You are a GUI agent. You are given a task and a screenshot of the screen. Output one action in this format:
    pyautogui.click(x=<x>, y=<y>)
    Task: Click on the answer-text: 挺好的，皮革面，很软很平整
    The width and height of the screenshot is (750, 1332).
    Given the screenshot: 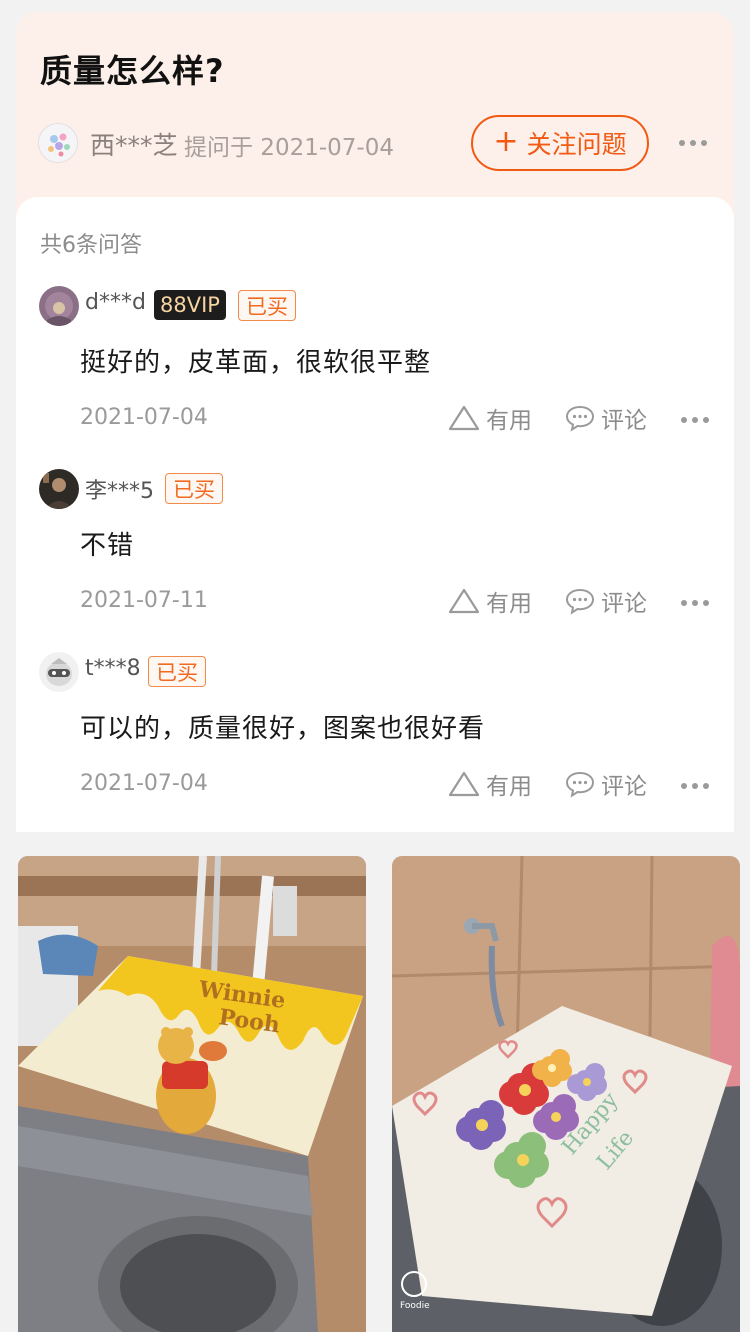 What is the action you would take?
    pyautogui.click(x=256, y=363)
    